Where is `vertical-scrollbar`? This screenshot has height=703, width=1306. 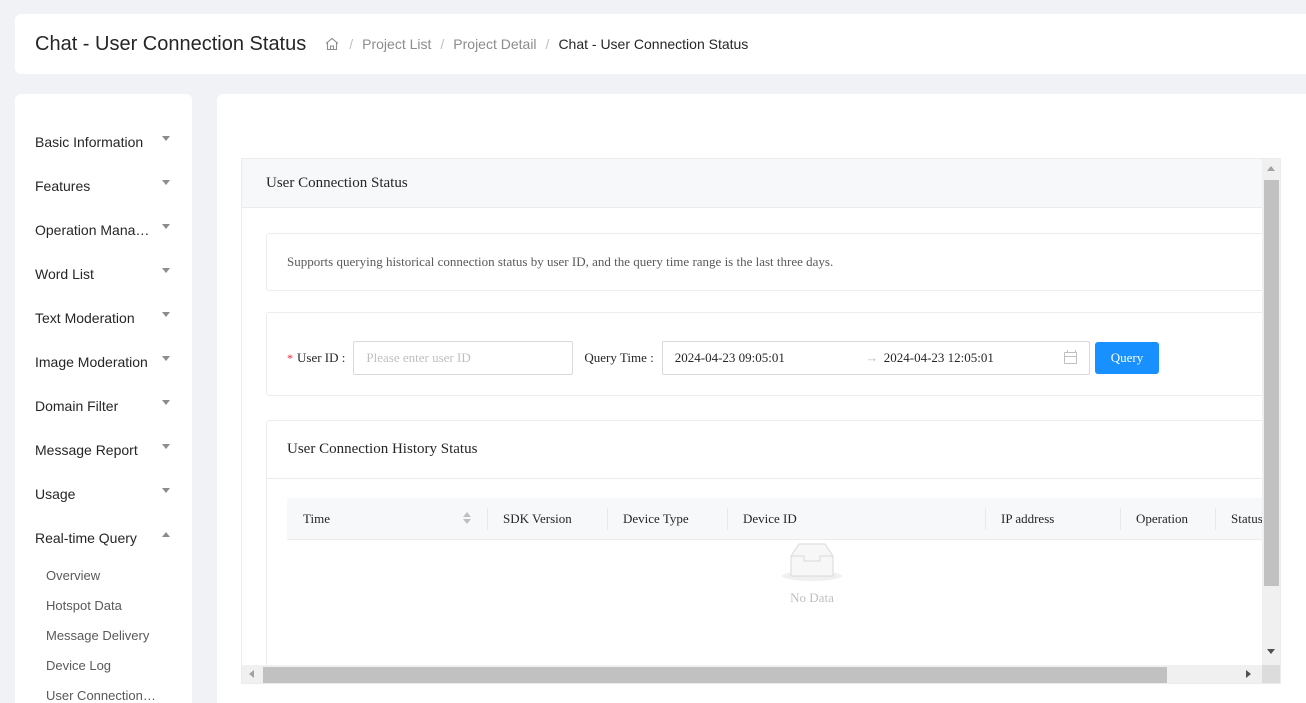
vertical-scrollbar is located at coordinates (1271, 412).